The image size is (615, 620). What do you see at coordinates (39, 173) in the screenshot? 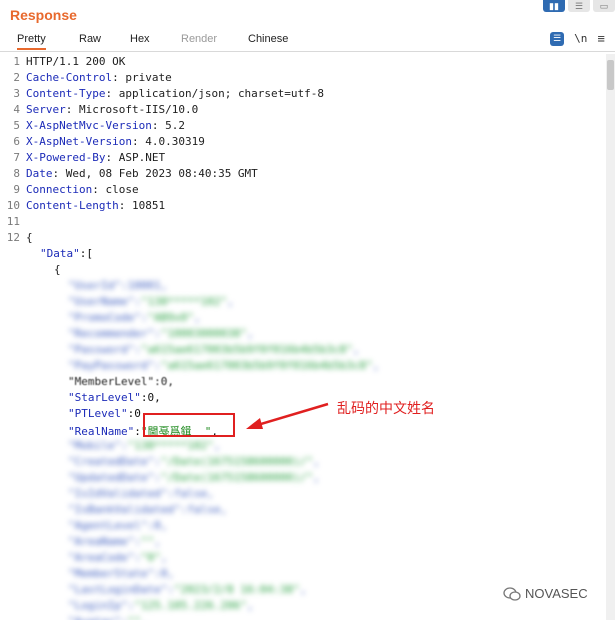
I see `header-key: Date` at bounding box center [39, 173].